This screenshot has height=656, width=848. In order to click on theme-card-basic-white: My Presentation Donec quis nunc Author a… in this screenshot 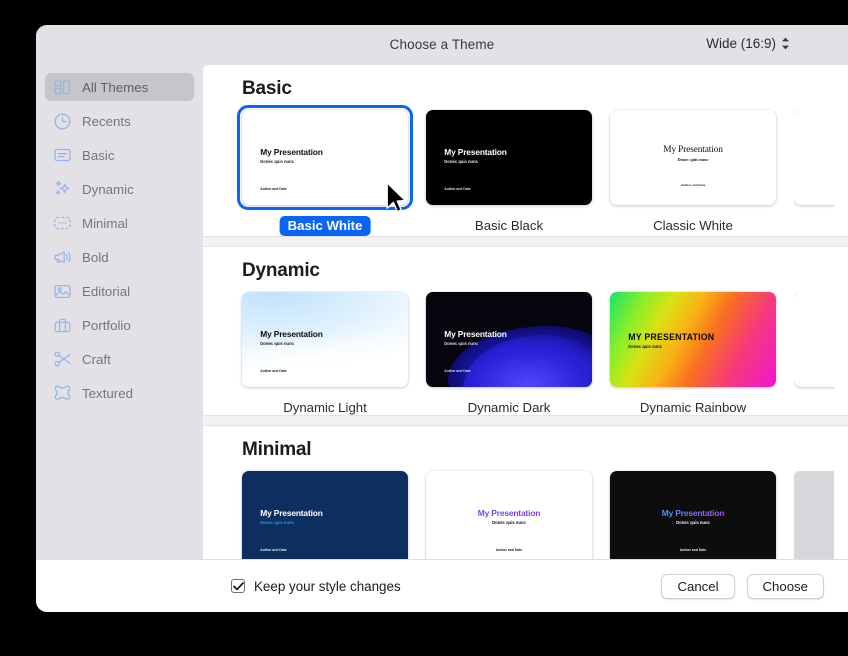, I will do `click(325, 170)`.